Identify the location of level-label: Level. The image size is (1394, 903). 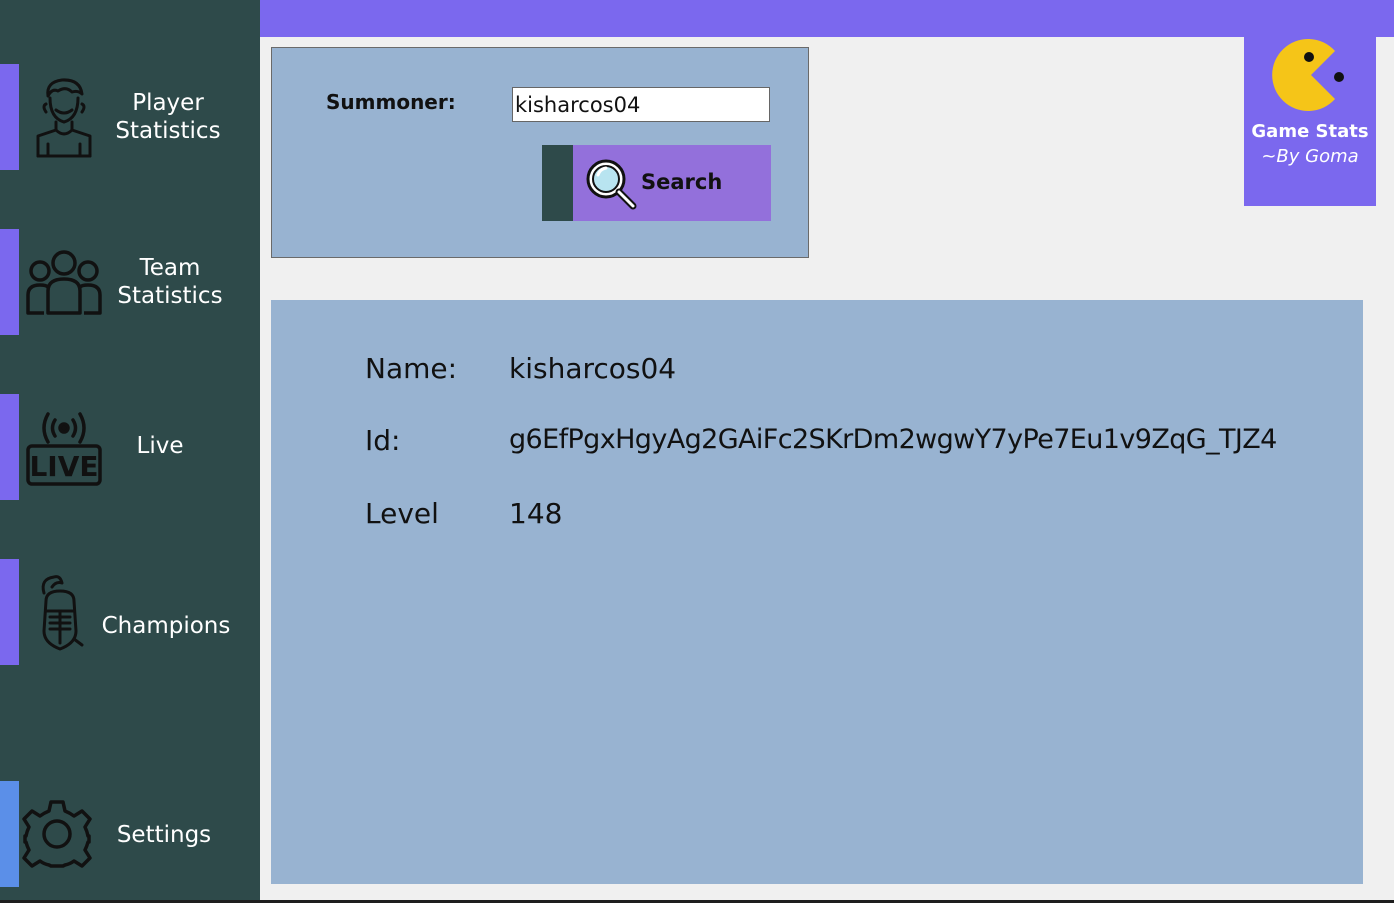
(402, 513).